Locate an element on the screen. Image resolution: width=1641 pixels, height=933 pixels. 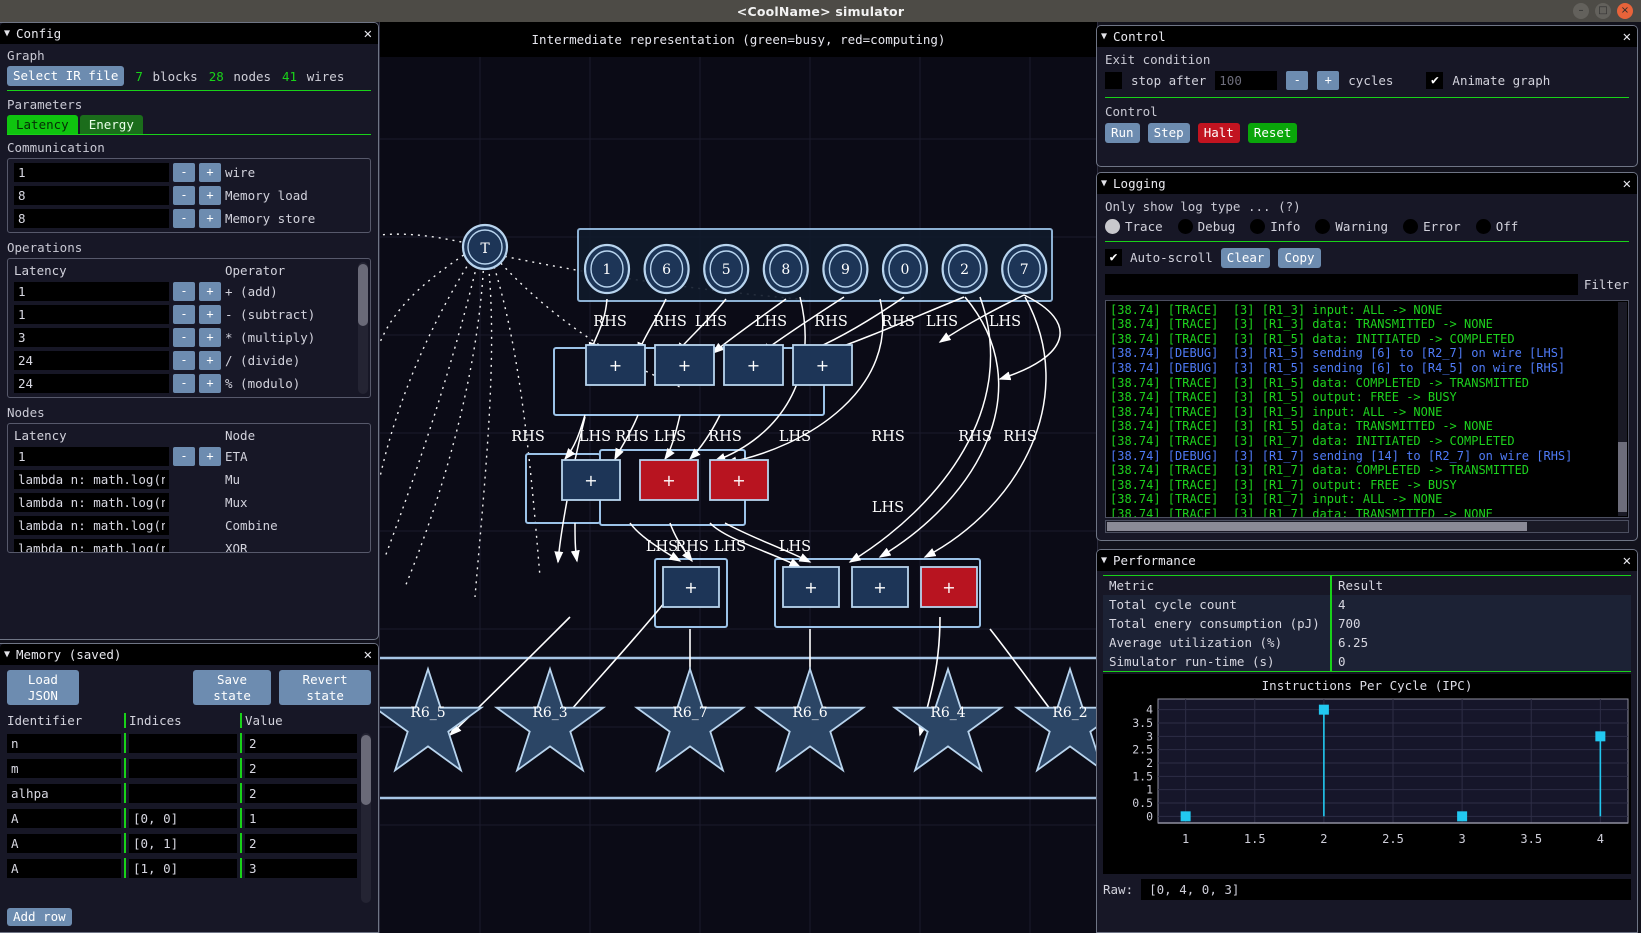
graph-op-row1-3: + is located at coordinates (822, 365).